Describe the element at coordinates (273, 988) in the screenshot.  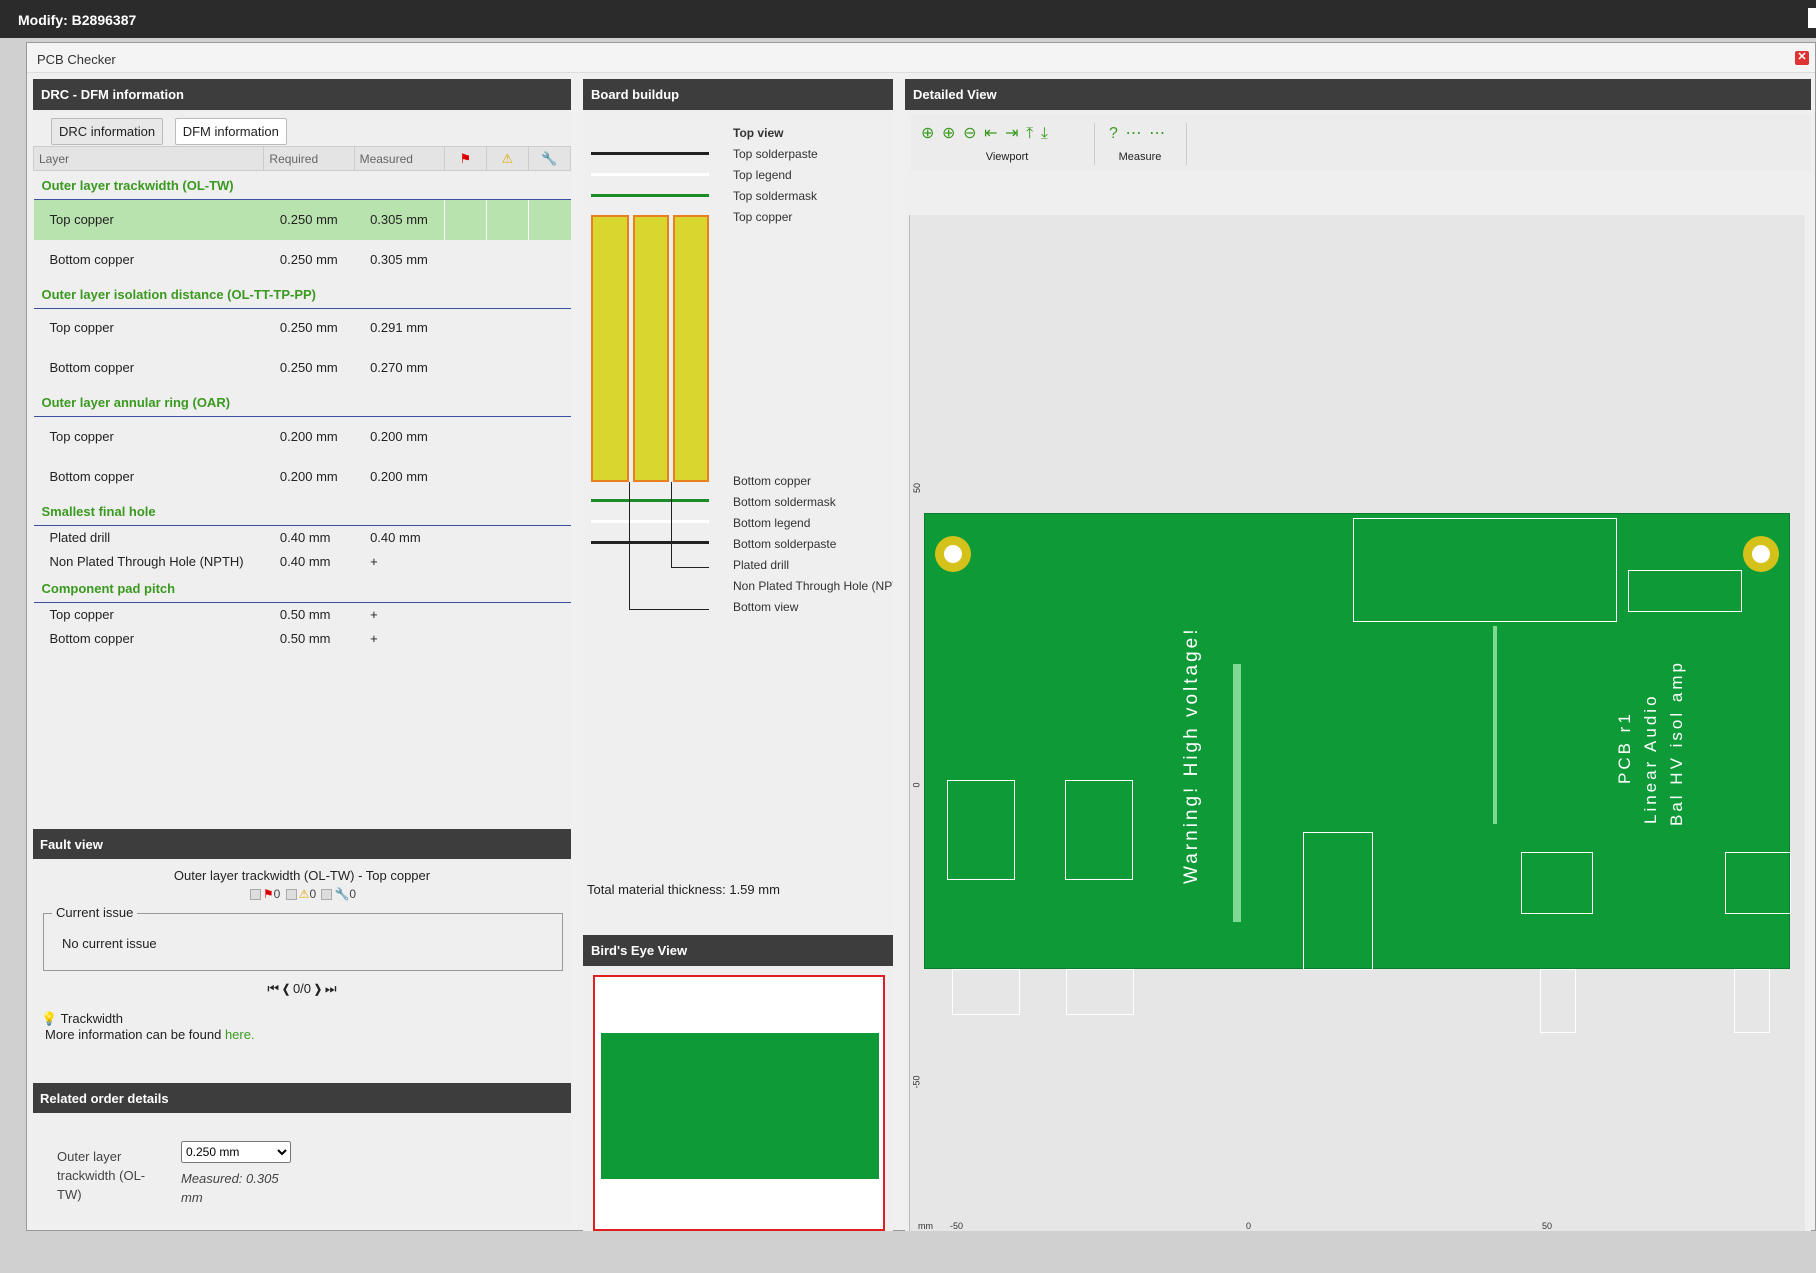
I see `first-page-icon: ⏮` at that location.